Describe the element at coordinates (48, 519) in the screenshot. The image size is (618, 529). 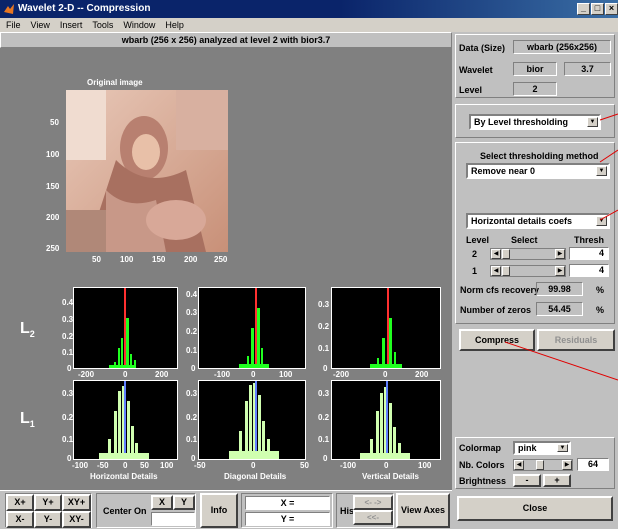
I see `zoom-y-minus-button: Y-` at that location.